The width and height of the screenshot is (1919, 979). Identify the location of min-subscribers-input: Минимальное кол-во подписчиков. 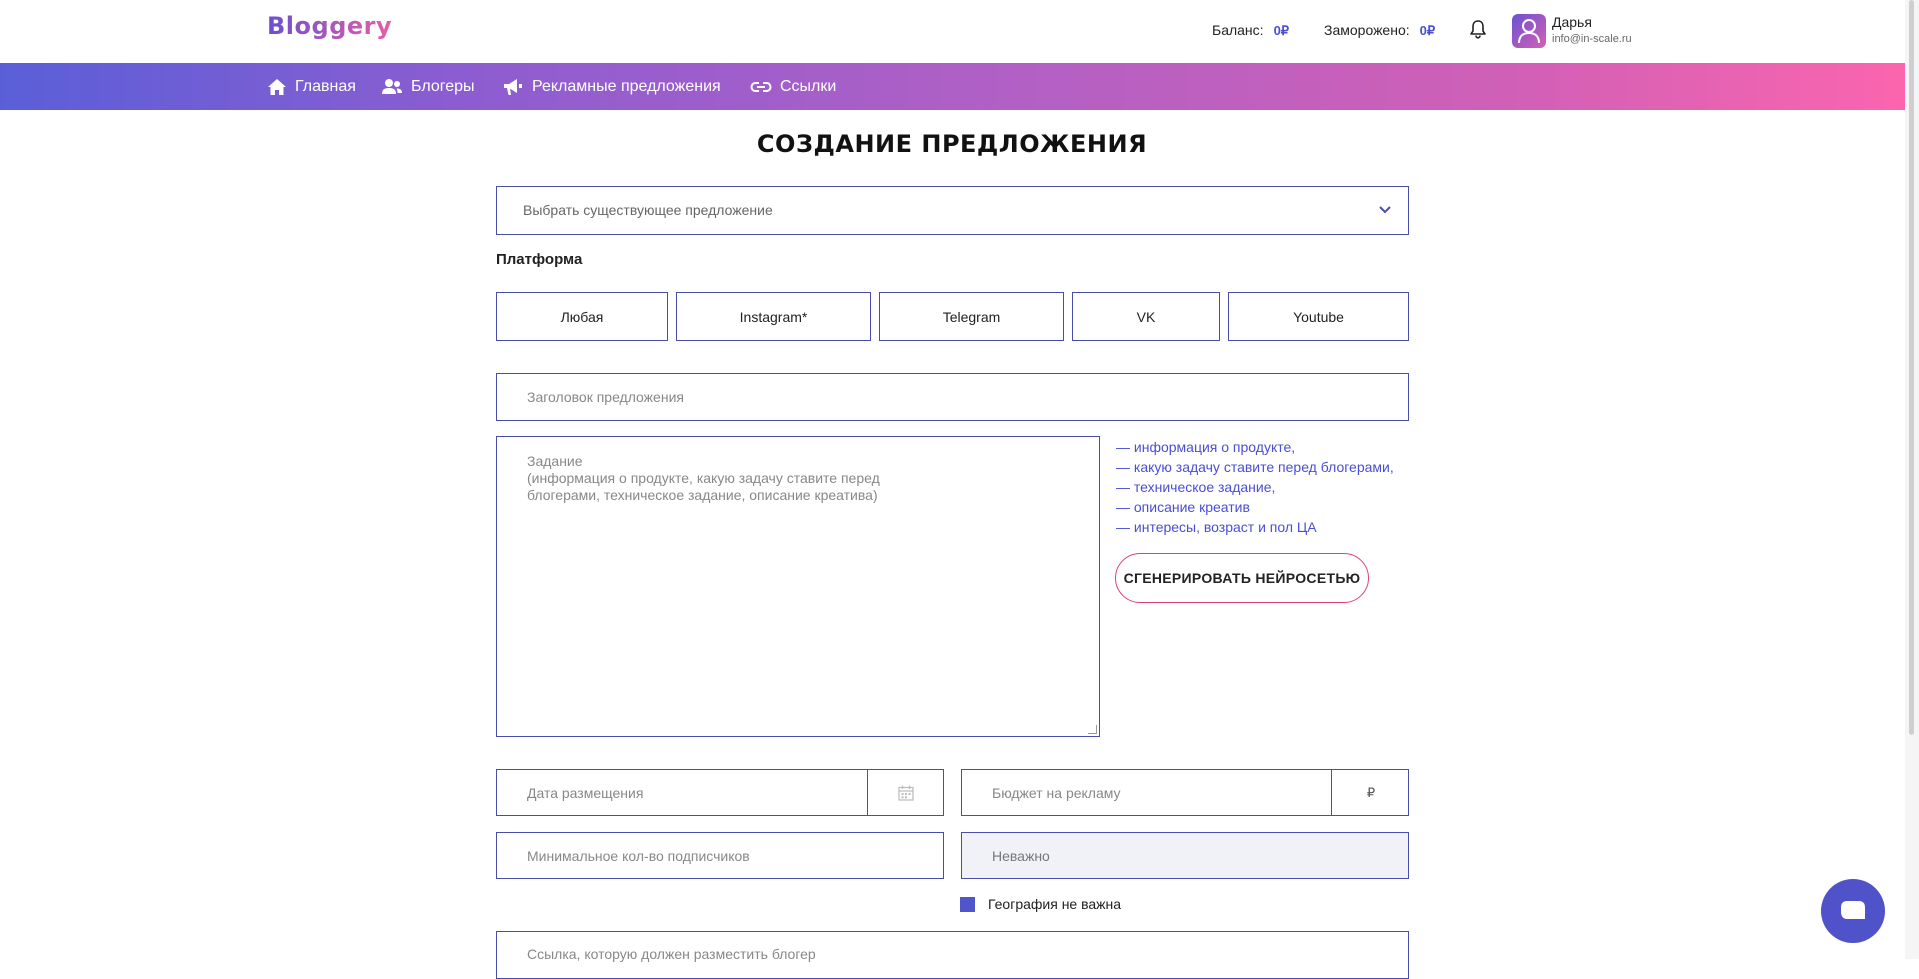
(720, 855).